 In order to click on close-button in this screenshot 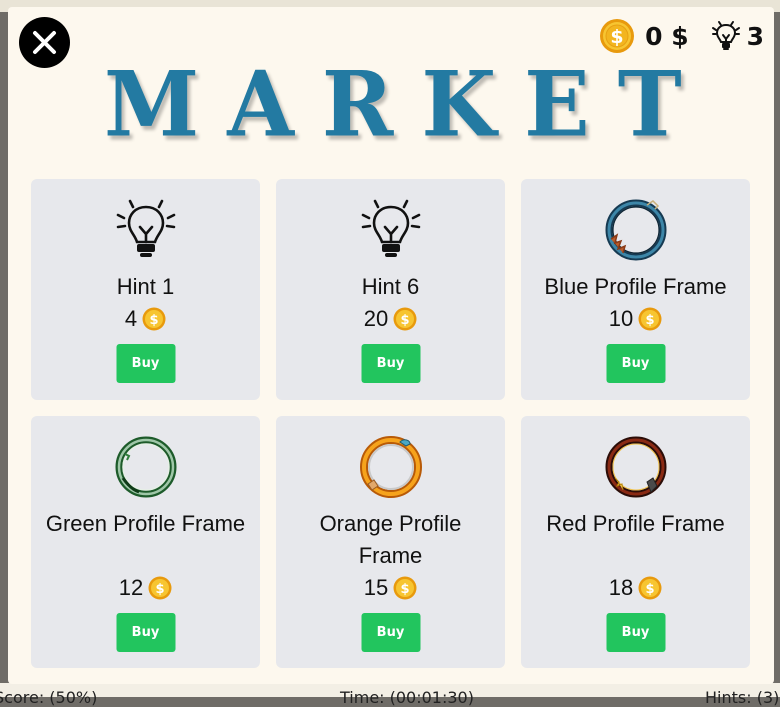, I will do `click(44, 42)`.